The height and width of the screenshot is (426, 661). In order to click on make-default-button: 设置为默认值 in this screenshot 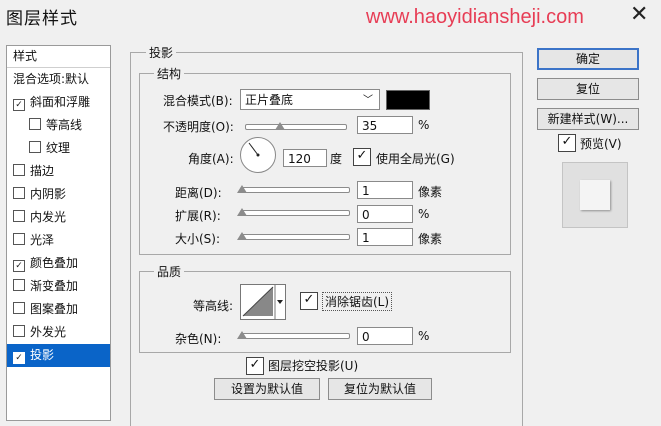, I will do `click(267, 389)`.